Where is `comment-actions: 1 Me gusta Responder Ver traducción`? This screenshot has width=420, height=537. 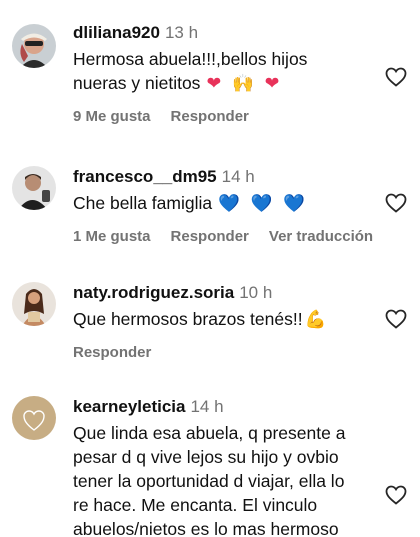
comment-actions: 1 Me gusta Responder Ver traducción is located at coordinates (224, 236).